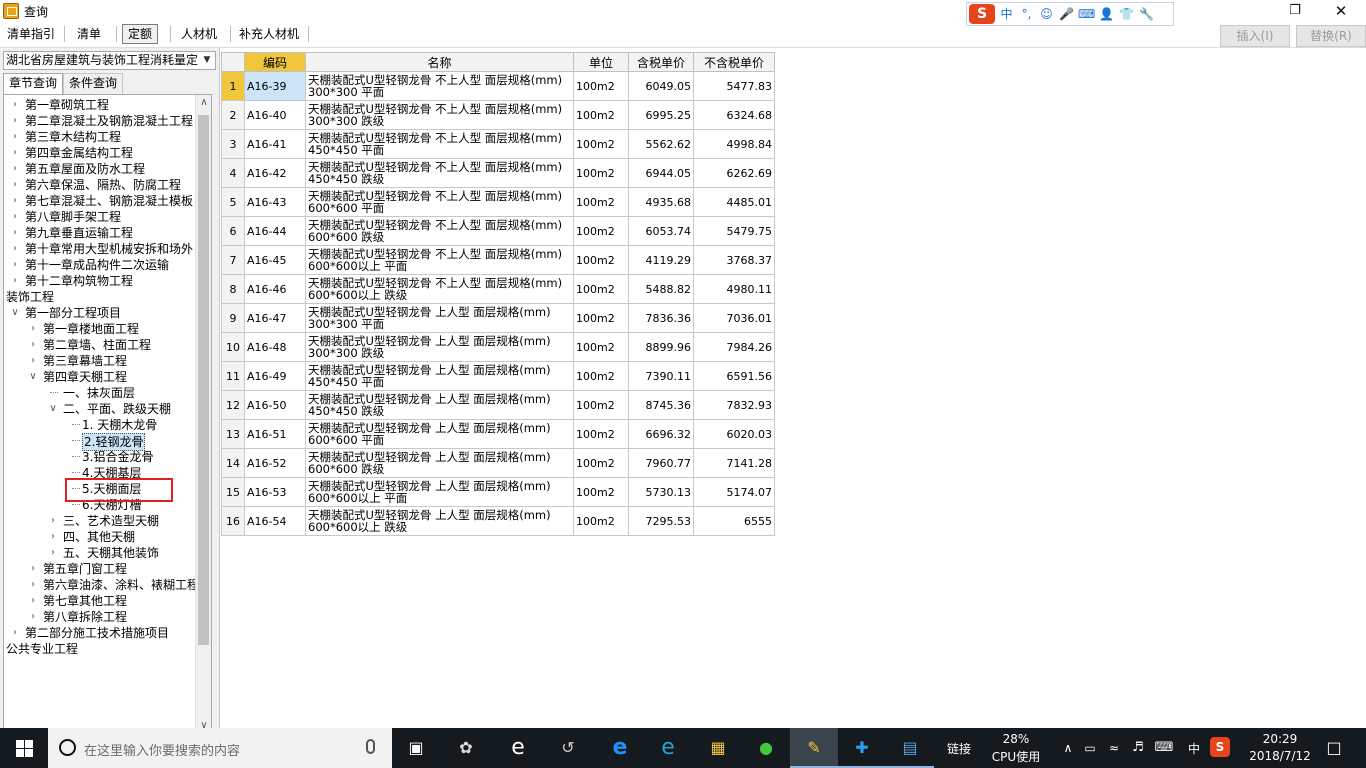 Image resolution: width=1366 pixels, height=768 pixels. What do you see at coordinates (233, 231) in the screenshot?
I see `row-number: 6` at bounding box center [233, 231].